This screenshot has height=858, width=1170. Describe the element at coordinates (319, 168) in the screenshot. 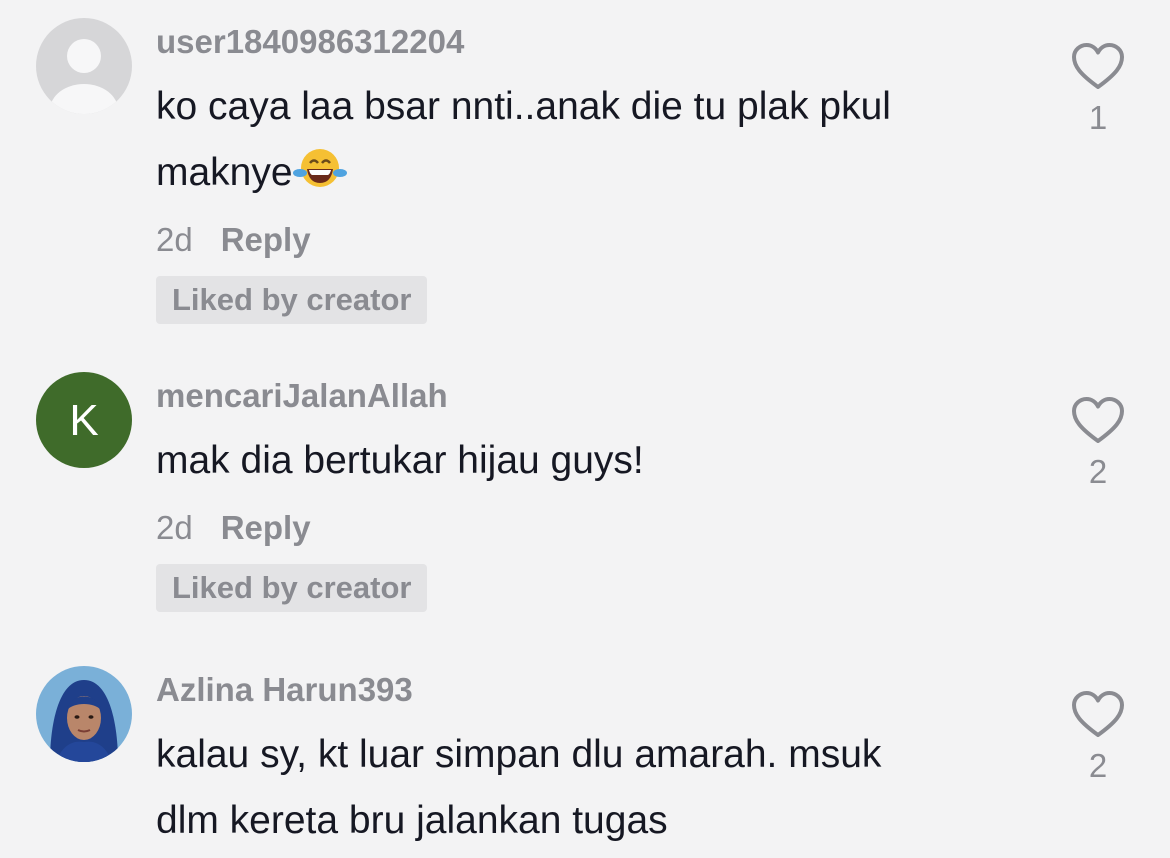

I see `laughing-tears-emoji-icon` at that location.